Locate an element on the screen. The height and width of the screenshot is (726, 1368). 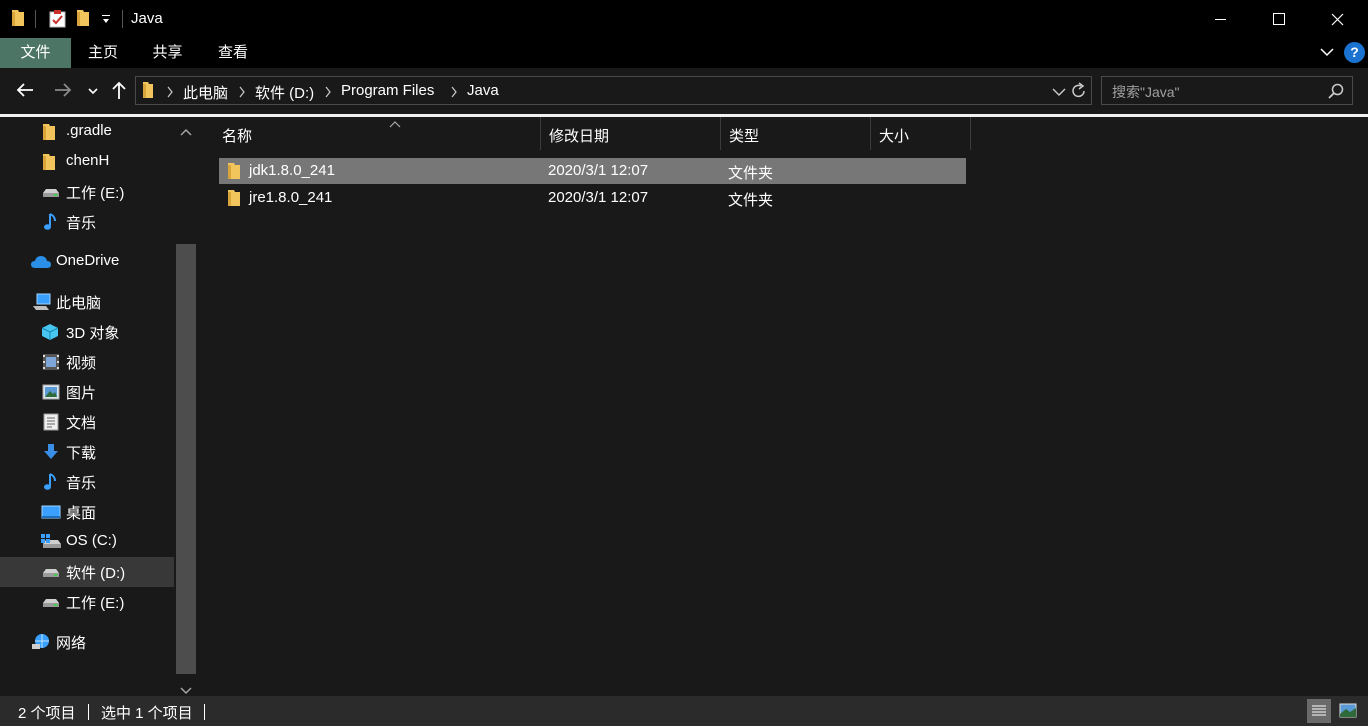
sidebar-item-downloads: 下载 is located at coordinates (87, 452).